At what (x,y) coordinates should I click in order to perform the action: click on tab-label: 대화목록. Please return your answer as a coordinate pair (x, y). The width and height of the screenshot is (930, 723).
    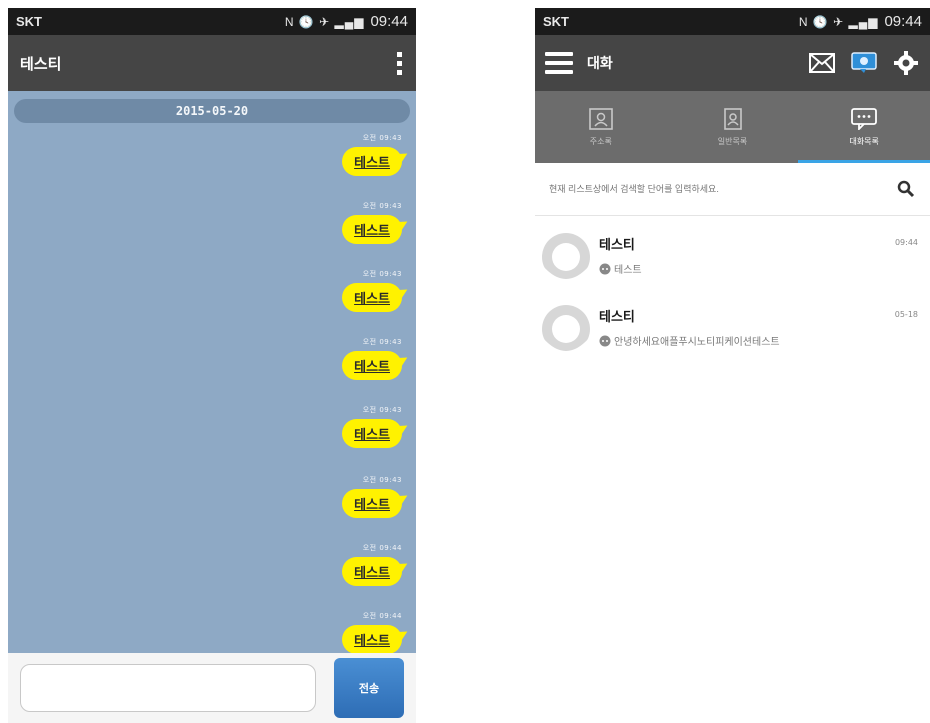
    Looking at the image, I should click on (864, 141).